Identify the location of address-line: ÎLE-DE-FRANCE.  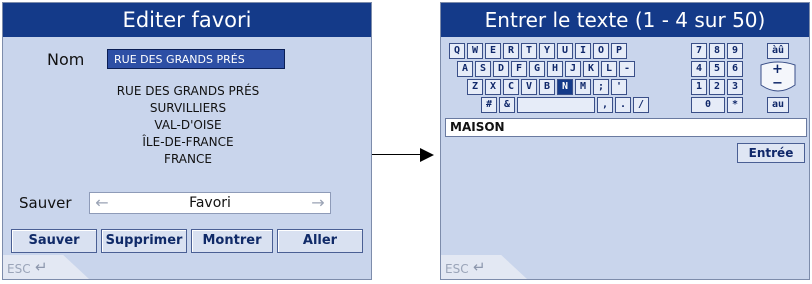
(188, 142).